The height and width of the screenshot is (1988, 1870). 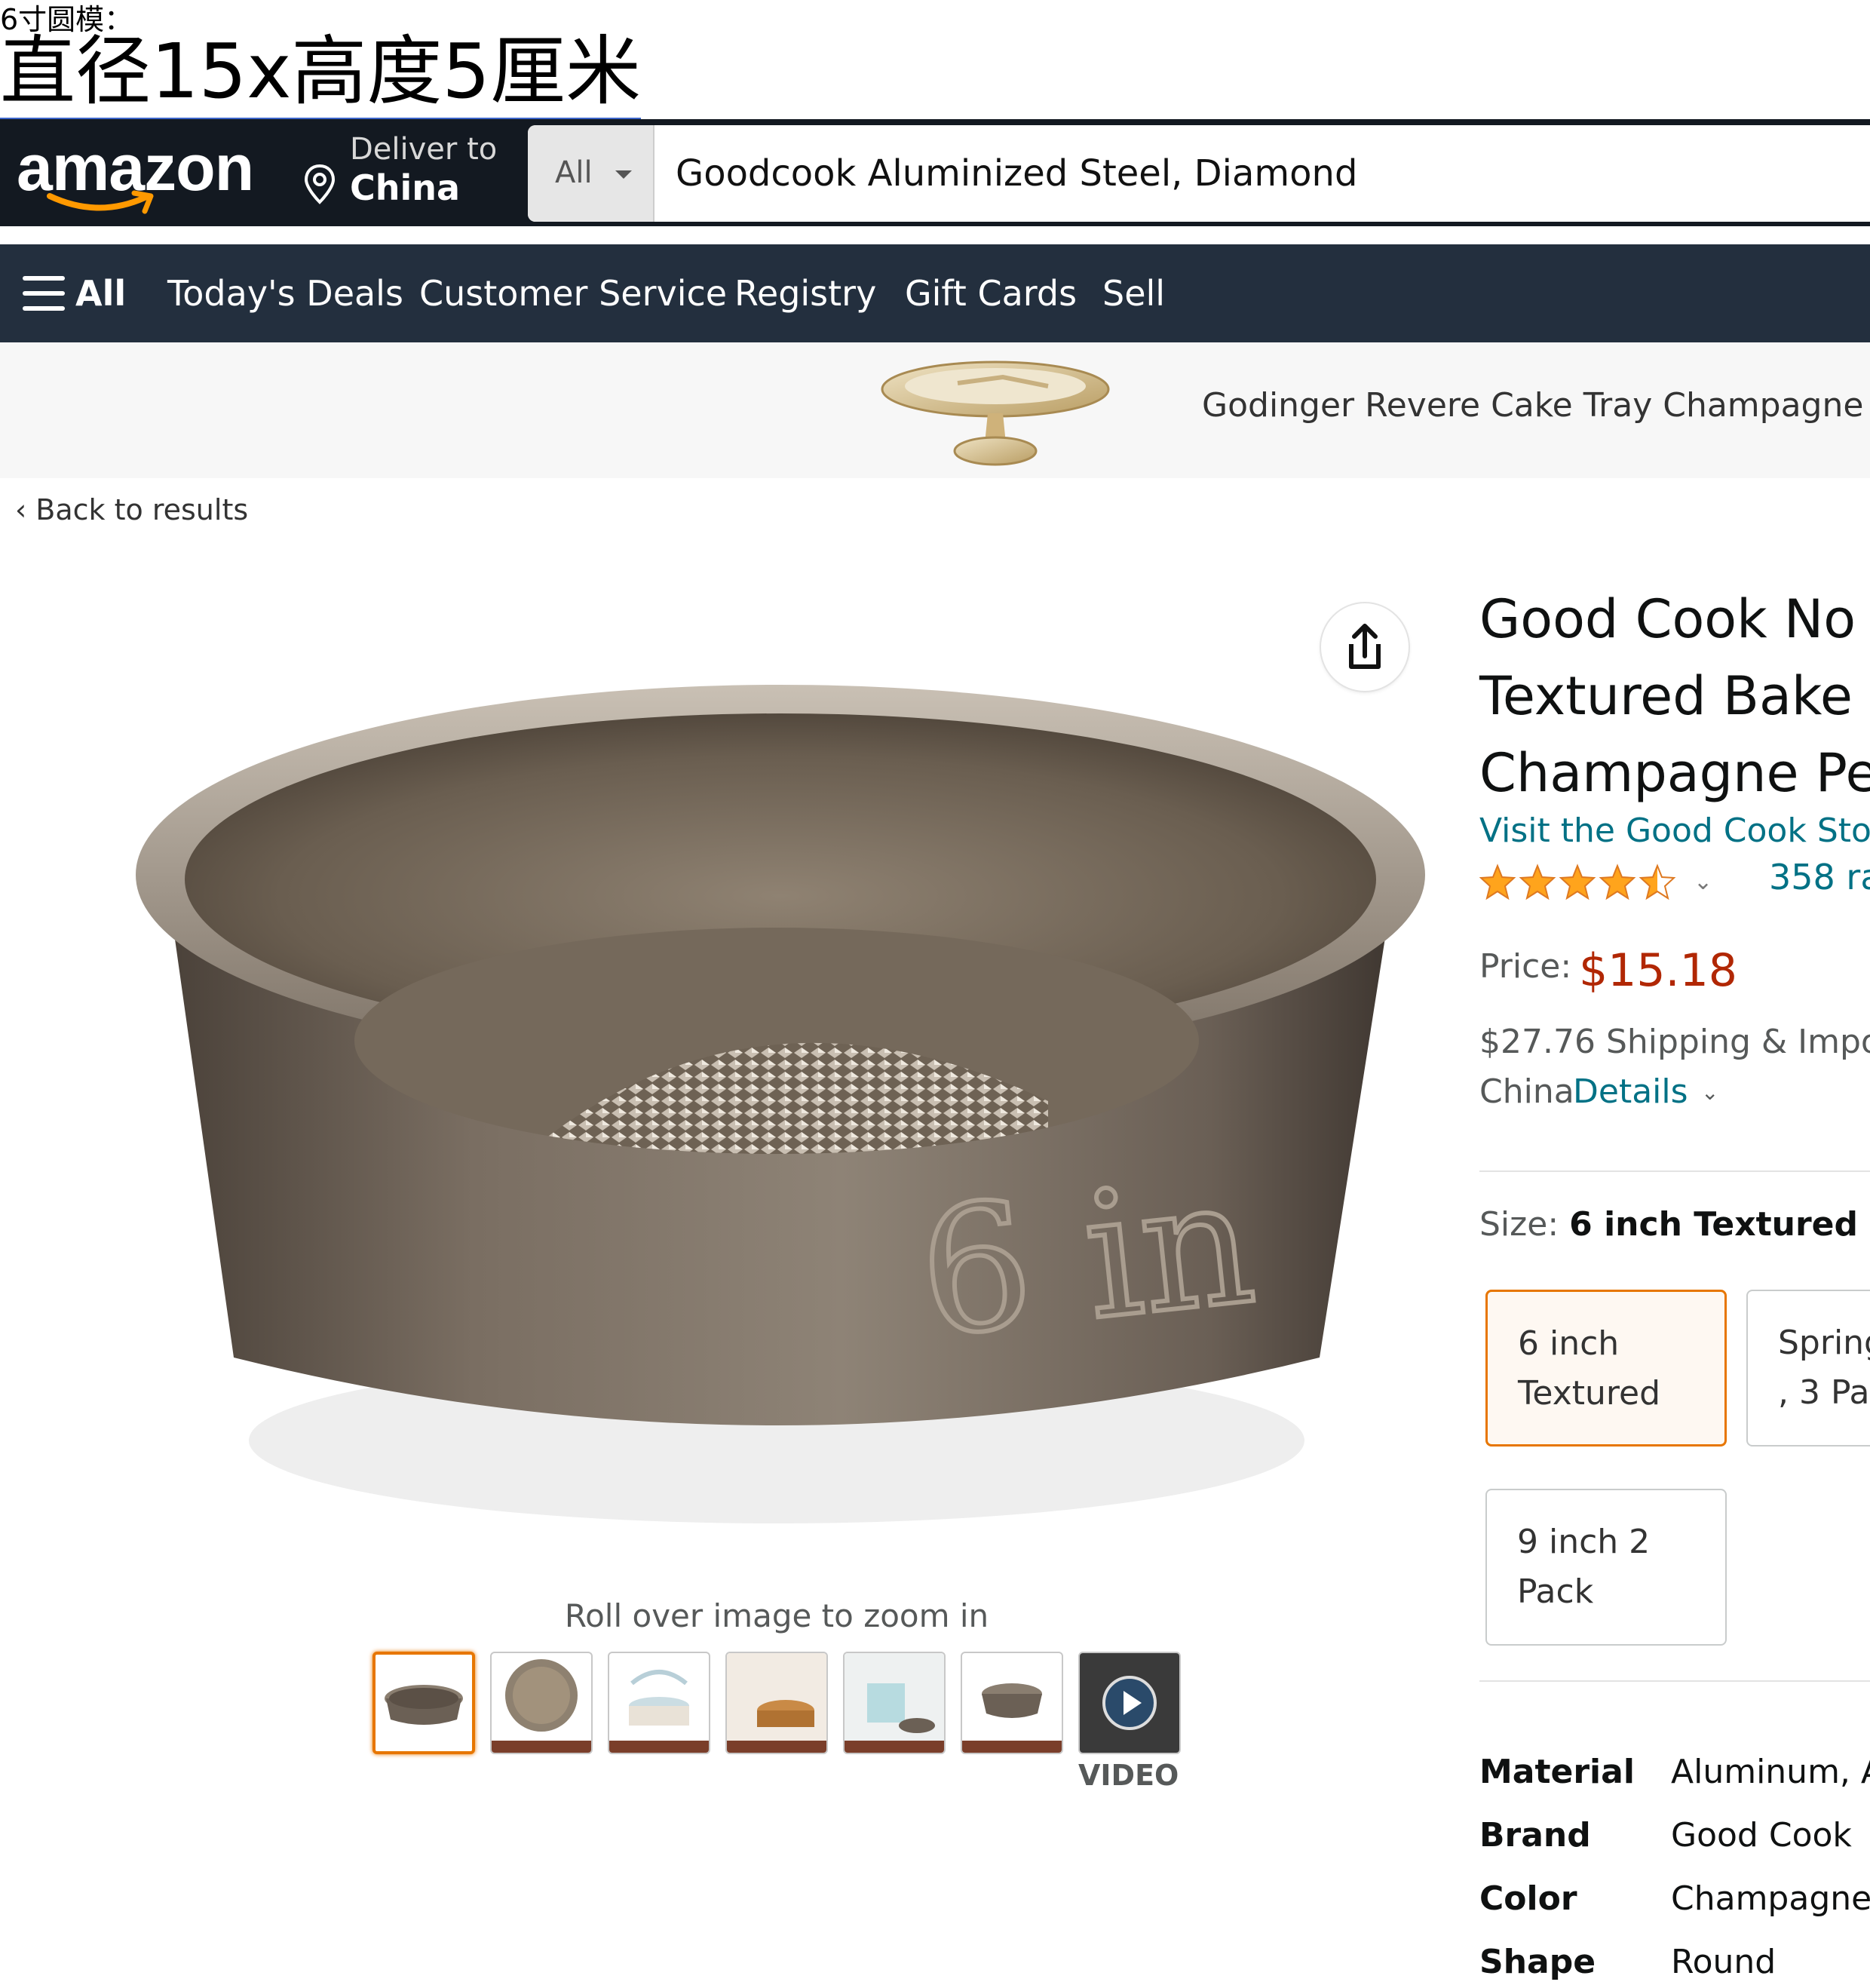 What do you see at coordinates (1087, 1258) in the screenshot?
I see `embossed-size-text: 6 in` at bounding box center [1087, 1258].